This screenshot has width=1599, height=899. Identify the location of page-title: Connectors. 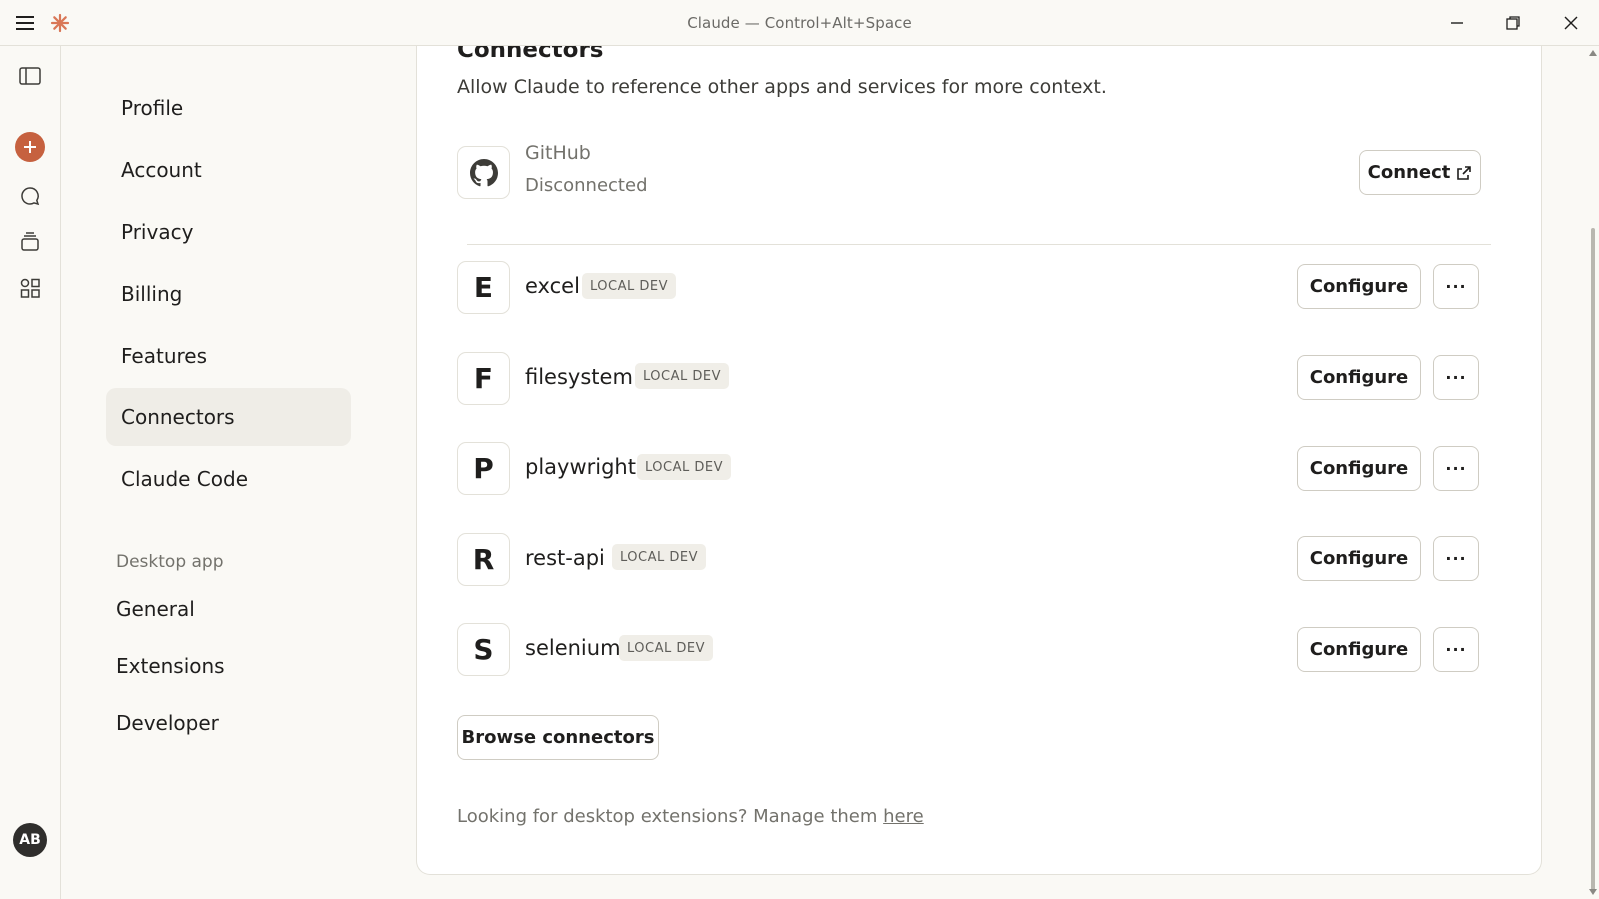
(530, 54).